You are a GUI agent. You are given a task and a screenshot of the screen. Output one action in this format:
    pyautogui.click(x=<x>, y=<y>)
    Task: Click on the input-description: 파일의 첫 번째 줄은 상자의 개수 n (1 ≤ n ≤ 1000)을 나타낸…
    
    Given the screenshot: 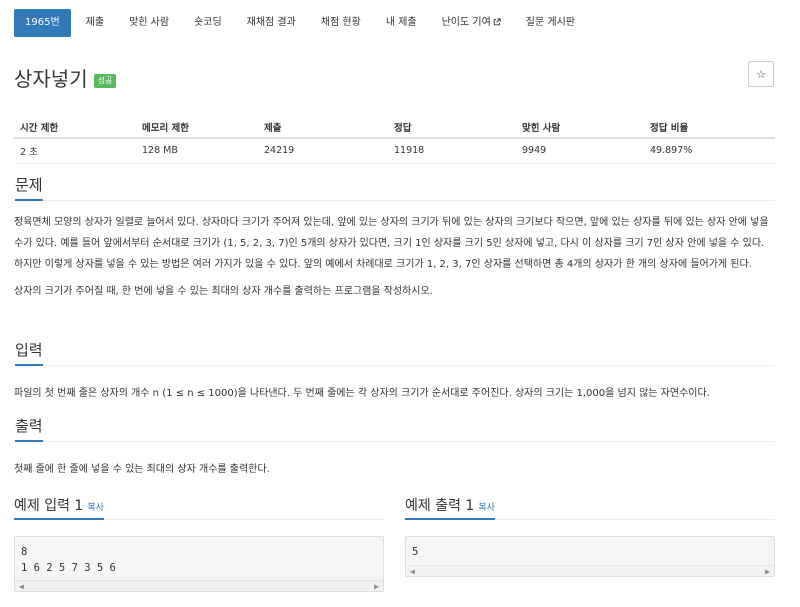 What is the action you would take?
    pyautogui.click(x=362, y=393)
    